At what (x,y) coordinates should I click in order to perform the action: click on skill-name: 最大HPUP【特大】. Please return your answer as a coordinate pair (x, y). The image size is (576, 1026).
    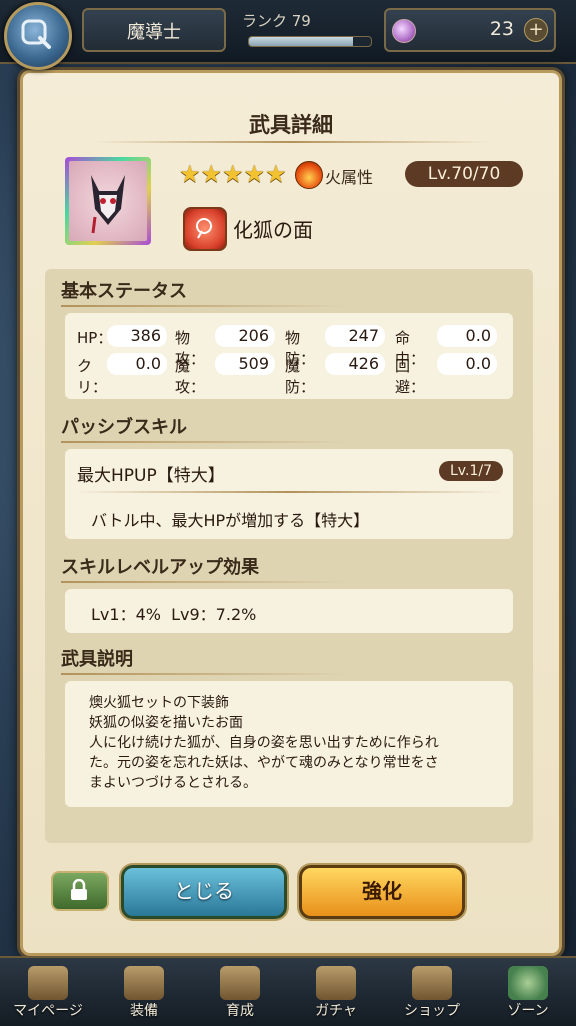
    Looking at the image, I should click on (151, 476).